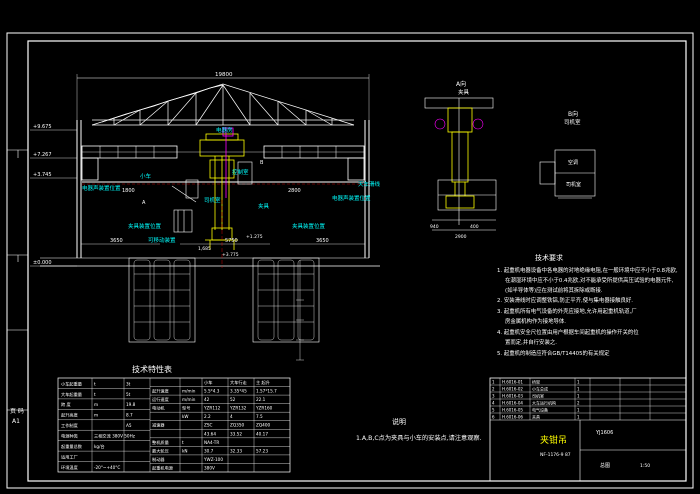 The image size is (700, 494). I want to click on spec-right-cell: YZR160, so click(264, 408).